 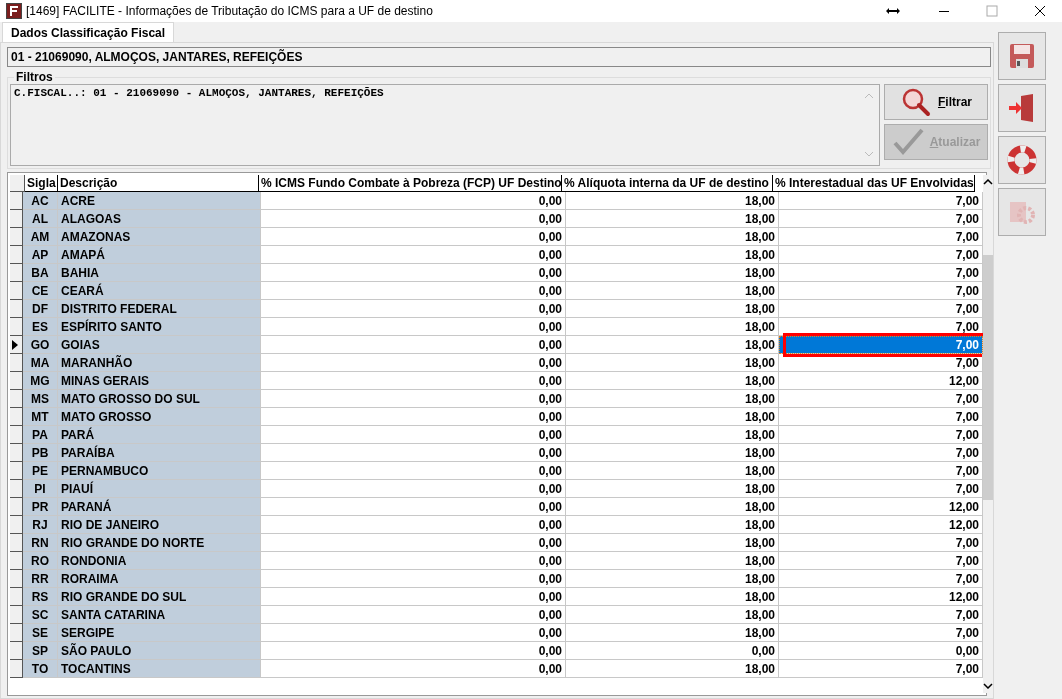 What do you see at coordinates (199, 94) in the screenshot?
I see `filter-text: C.FISCAL..: 01 - 21069090 - ALMOÇOS, JANTARES, REFEIÇÕES` at bounding box center [199, 94].